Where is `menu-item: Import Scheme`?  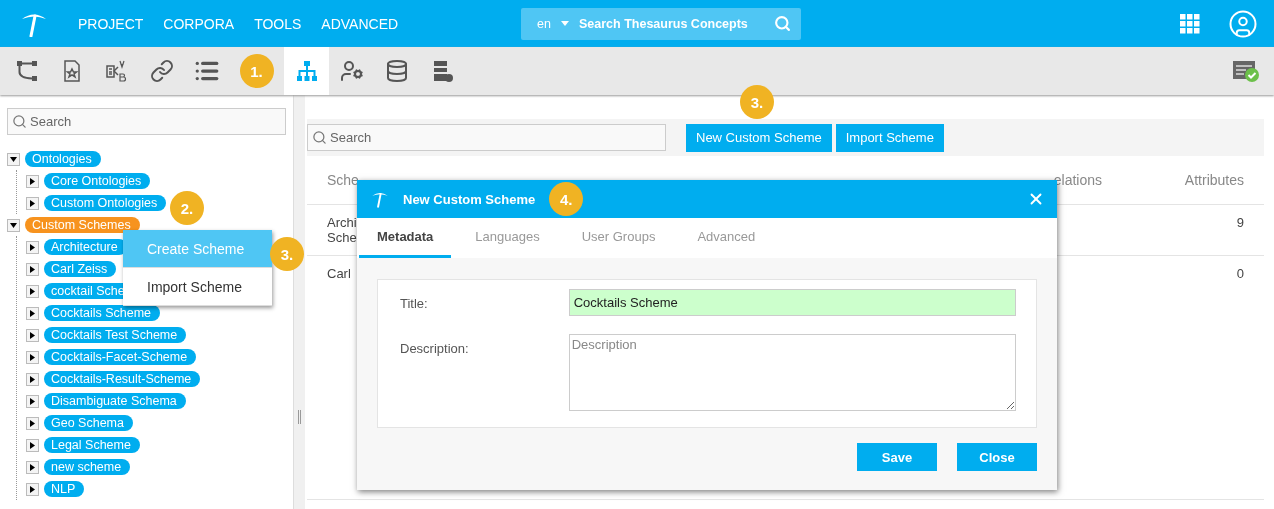
menu-item: Import Scheme is located at coordinates (197, 287).